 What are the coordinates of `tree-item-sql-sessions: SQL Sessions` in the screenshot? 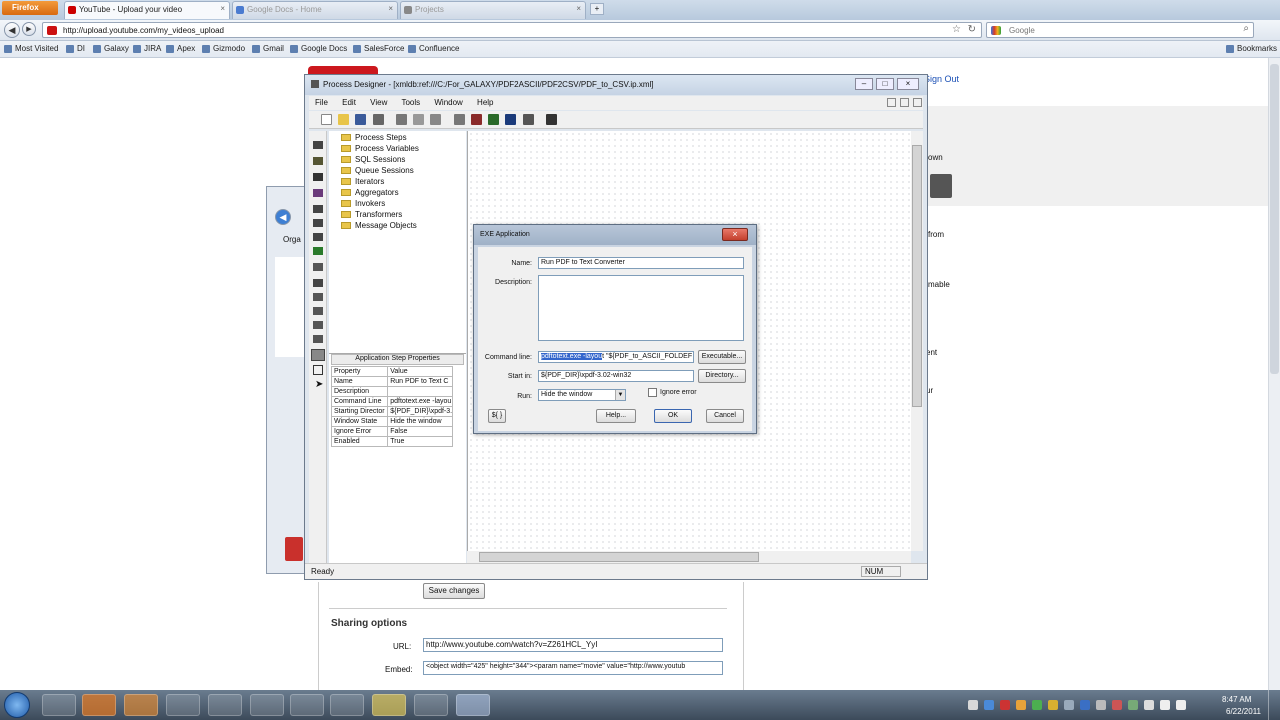 It's located at (373, 159).